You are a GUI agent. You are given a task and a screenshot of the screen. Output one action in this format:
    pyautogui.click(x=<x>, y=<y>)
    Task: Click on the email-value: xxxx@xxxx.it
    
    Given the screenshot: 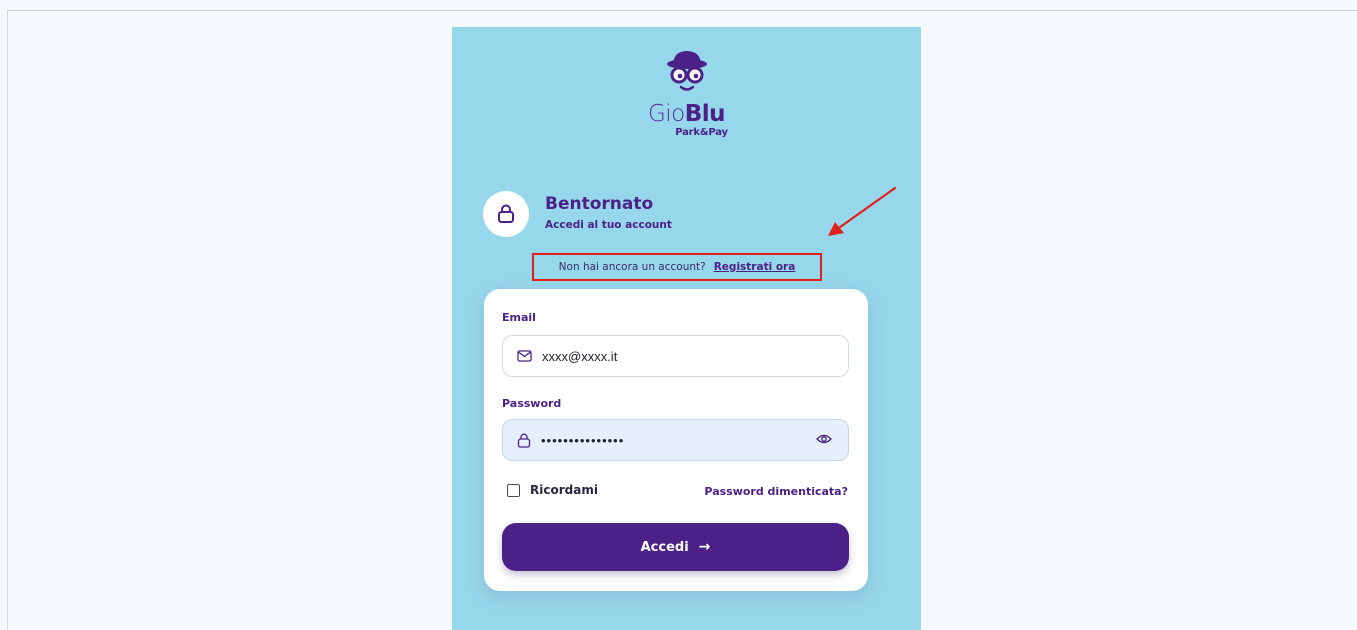 What is the action you would take?
    pyautogui.click(x=580, y=356)
    